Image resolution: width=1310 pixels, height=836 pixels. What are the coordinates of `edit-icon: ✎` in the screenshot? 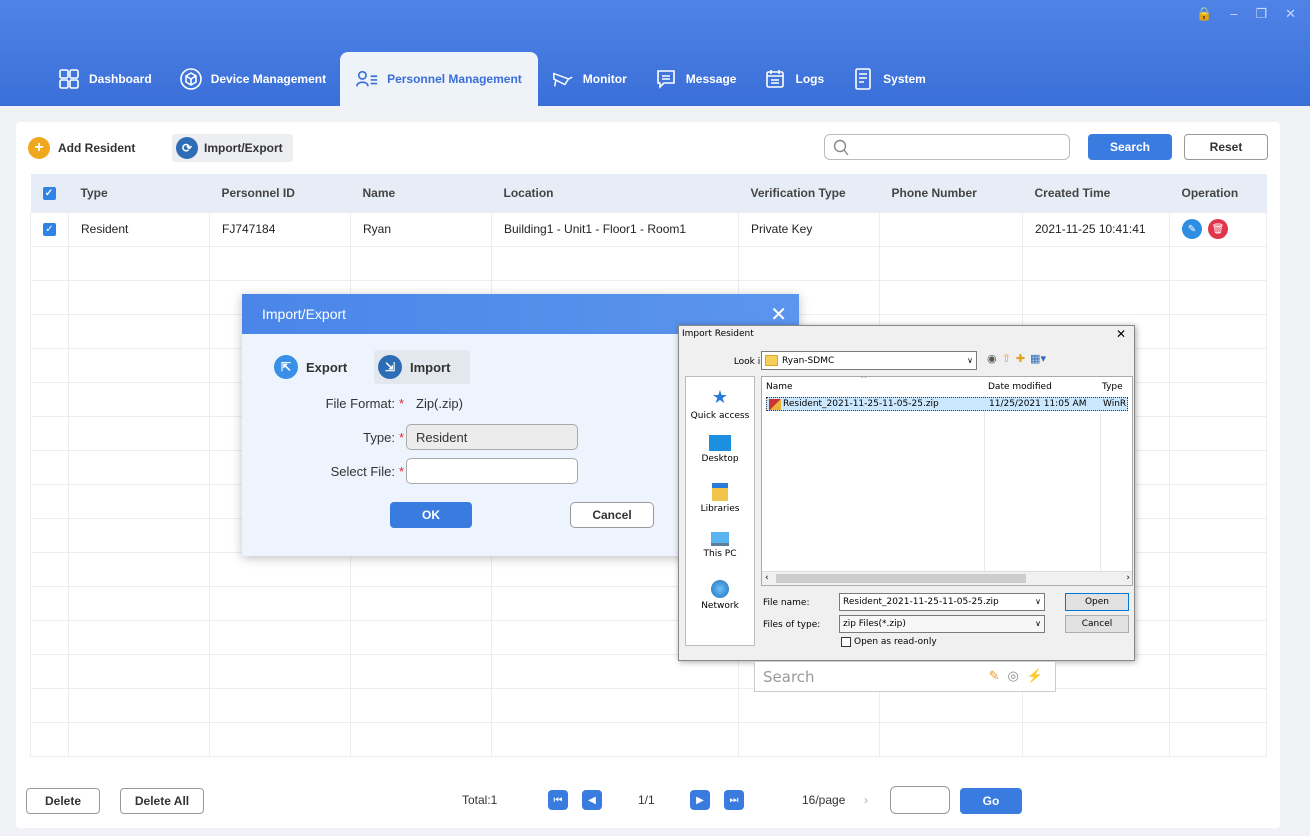 It's located at (1192, 229).